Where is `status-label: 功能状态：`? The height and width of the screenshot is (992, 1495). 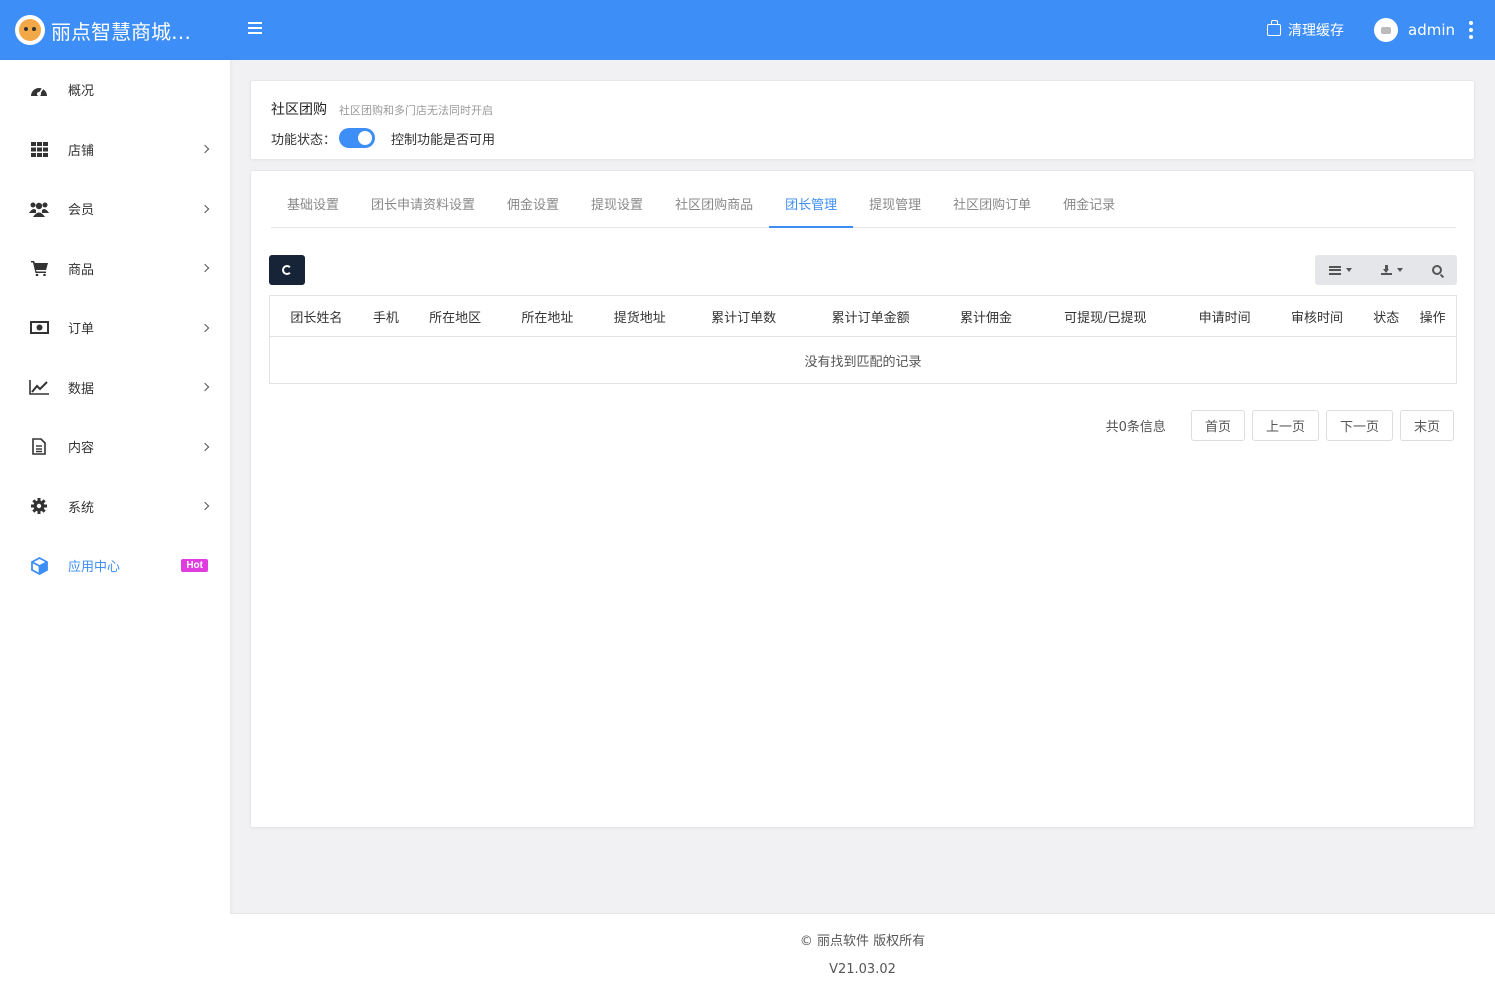 status-label: 功能状态： is located at coordinates (304, 140).